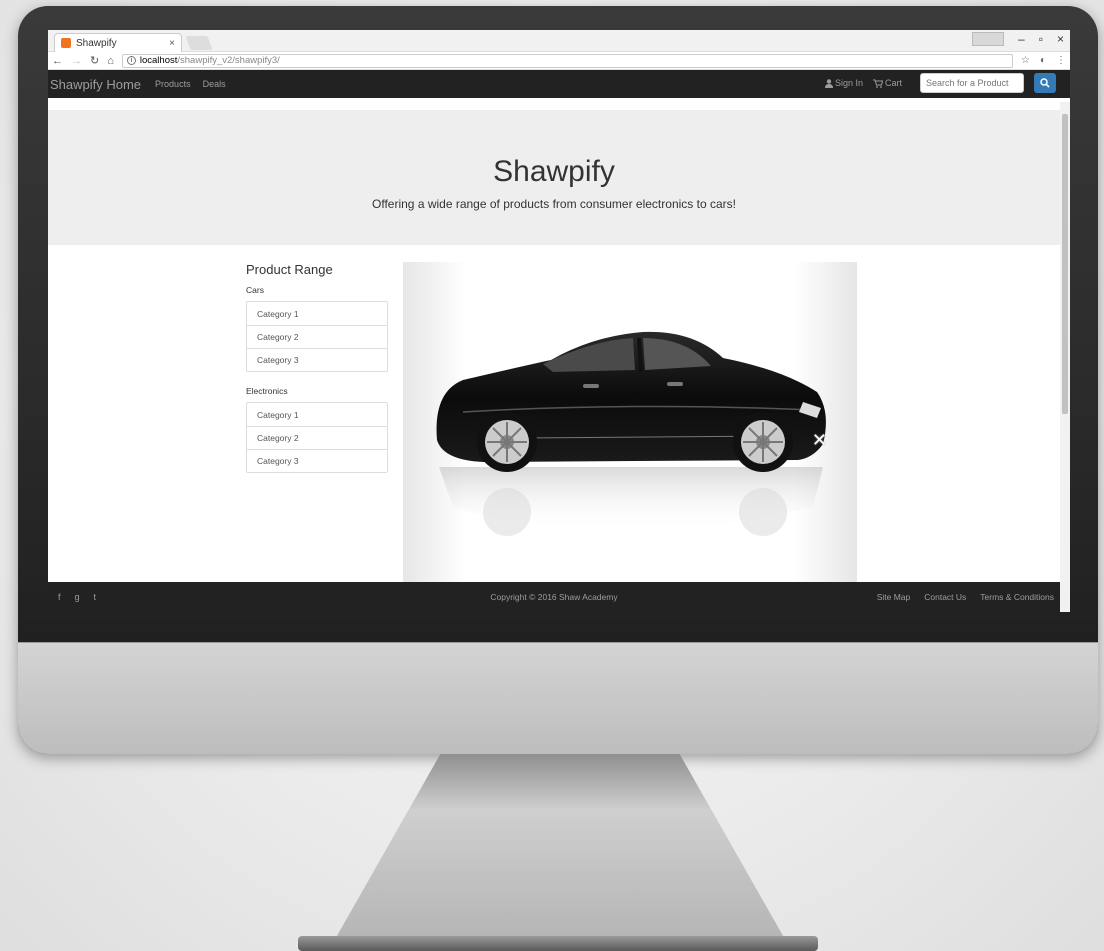 Image resolution: width=1104 pixels, height=951 pixels. What do you see at coordinates (988, 39) in the screenshot?
I see `profile-chip` at bounding box center [988, 39].